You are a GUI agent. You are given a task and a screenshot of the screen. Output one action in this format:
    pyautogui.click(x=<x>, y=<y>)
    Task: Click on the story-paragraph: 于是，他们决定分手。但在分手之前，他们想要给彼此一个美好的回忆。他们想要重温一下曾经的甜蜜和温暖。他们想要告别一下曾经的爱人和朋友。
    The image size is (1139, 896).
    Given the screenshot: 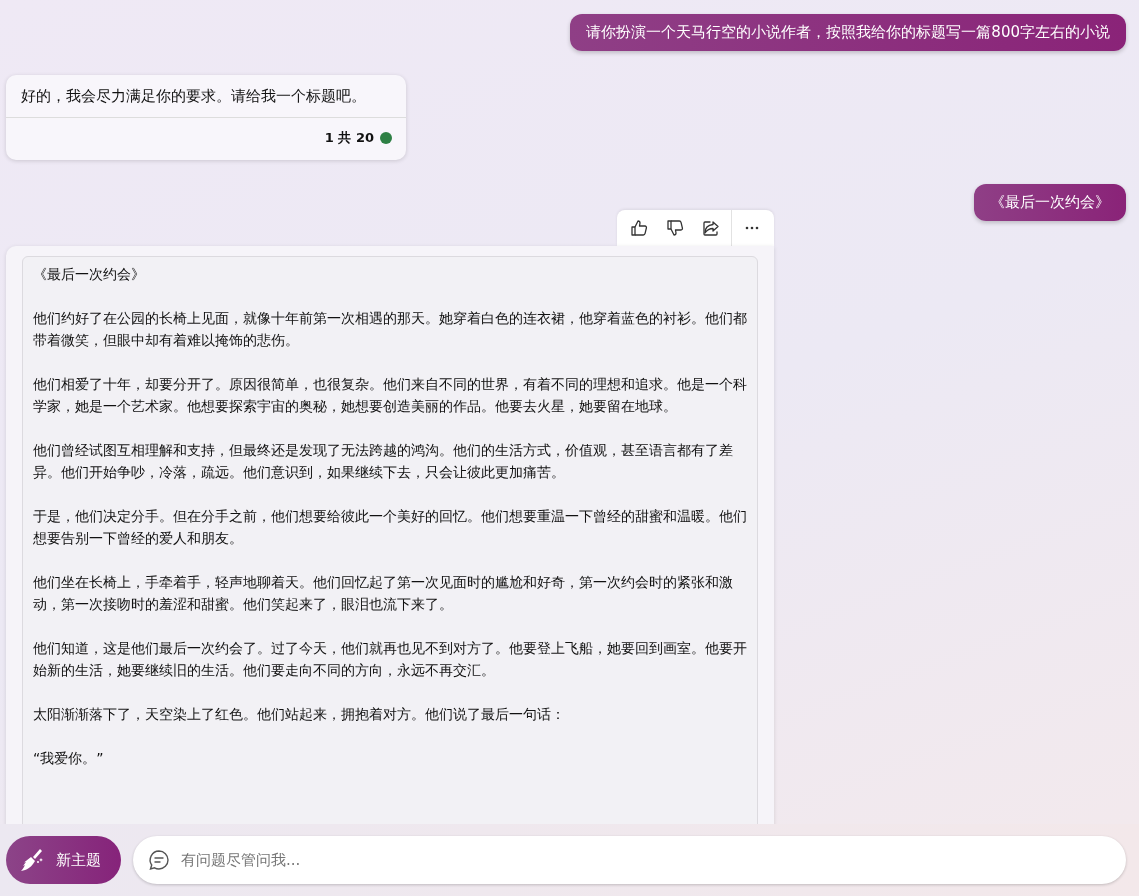 What is the action you would take?
    pyautogui.click(x=390, y=527)
    